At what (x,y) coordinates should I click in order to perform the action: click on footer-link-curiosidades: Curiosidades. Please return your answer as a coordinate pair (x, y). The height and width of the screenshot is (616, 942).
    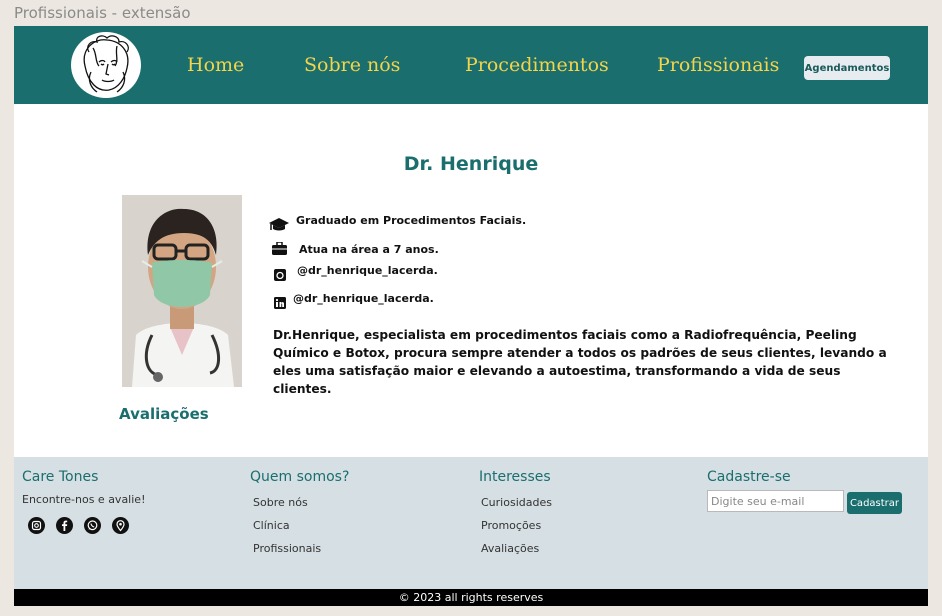
    Looking at the image, I should click on (516, 502).